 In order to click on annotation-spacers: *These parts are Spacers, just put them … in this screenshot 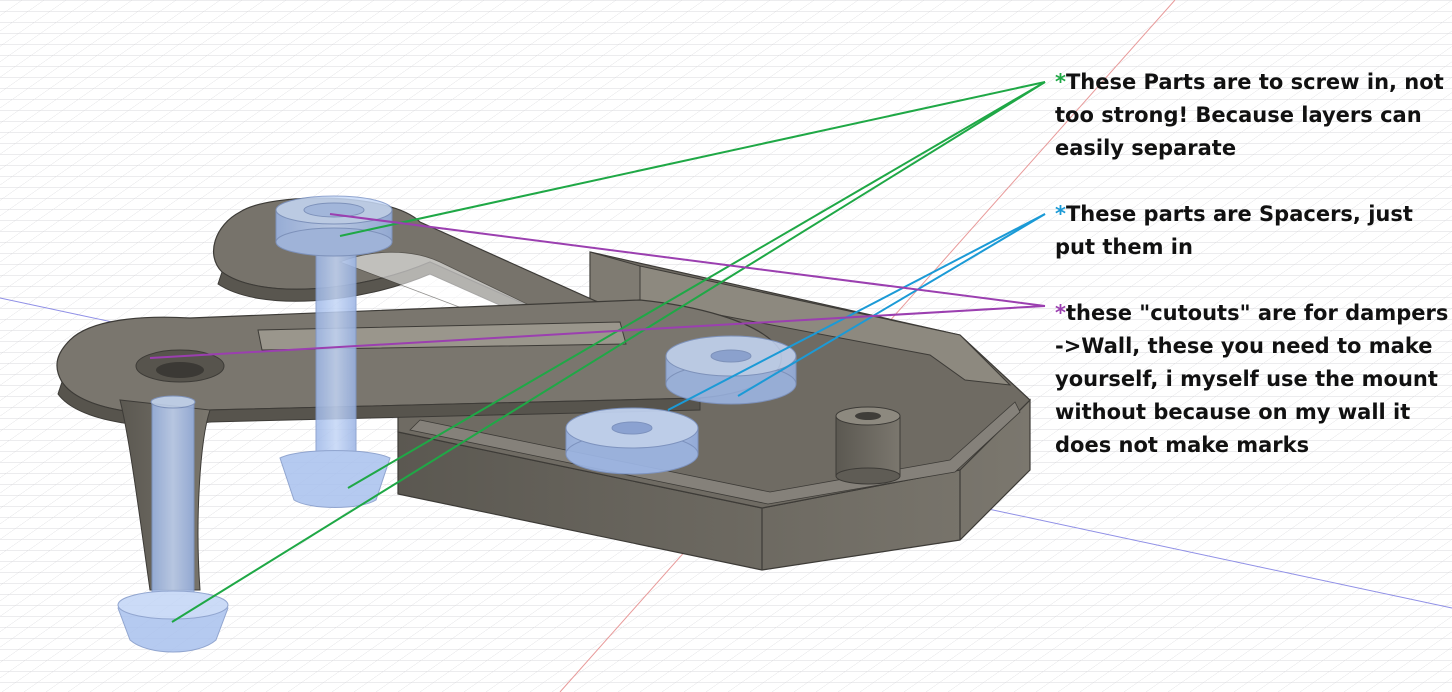, I will do `click(1252, 231)`.